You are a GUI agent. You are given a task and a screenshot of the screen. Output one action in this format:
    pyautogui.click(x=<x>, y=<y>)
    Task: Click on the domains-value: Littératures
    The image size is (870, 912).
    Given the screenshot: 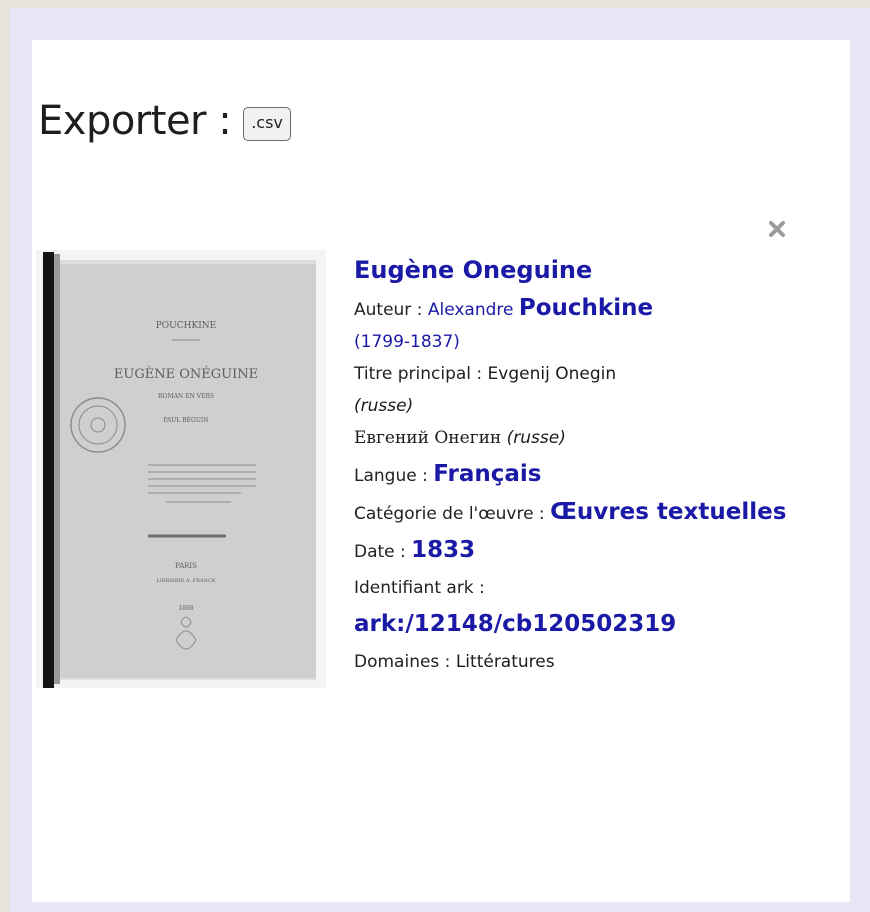 What is the action you would take?
    pyautogui.click(x=505, y=662)
    